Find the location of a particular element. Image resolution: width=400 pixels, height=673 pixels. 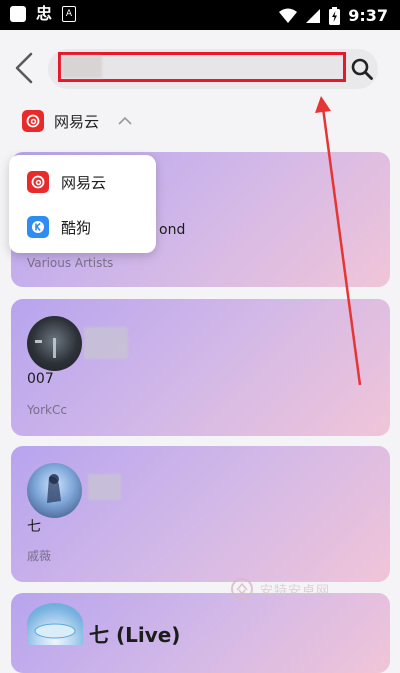

status-bar: 忠 A 9:37 is located at coordinates (200, 15).